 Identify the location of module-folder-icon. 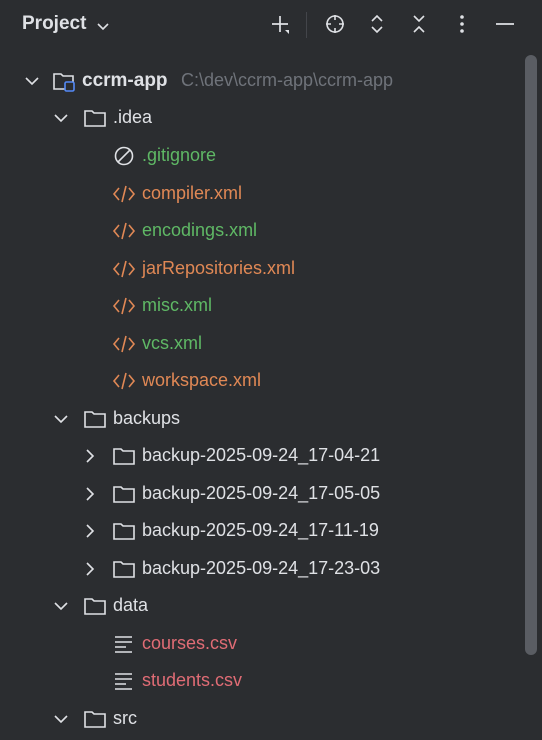
(64, 81).